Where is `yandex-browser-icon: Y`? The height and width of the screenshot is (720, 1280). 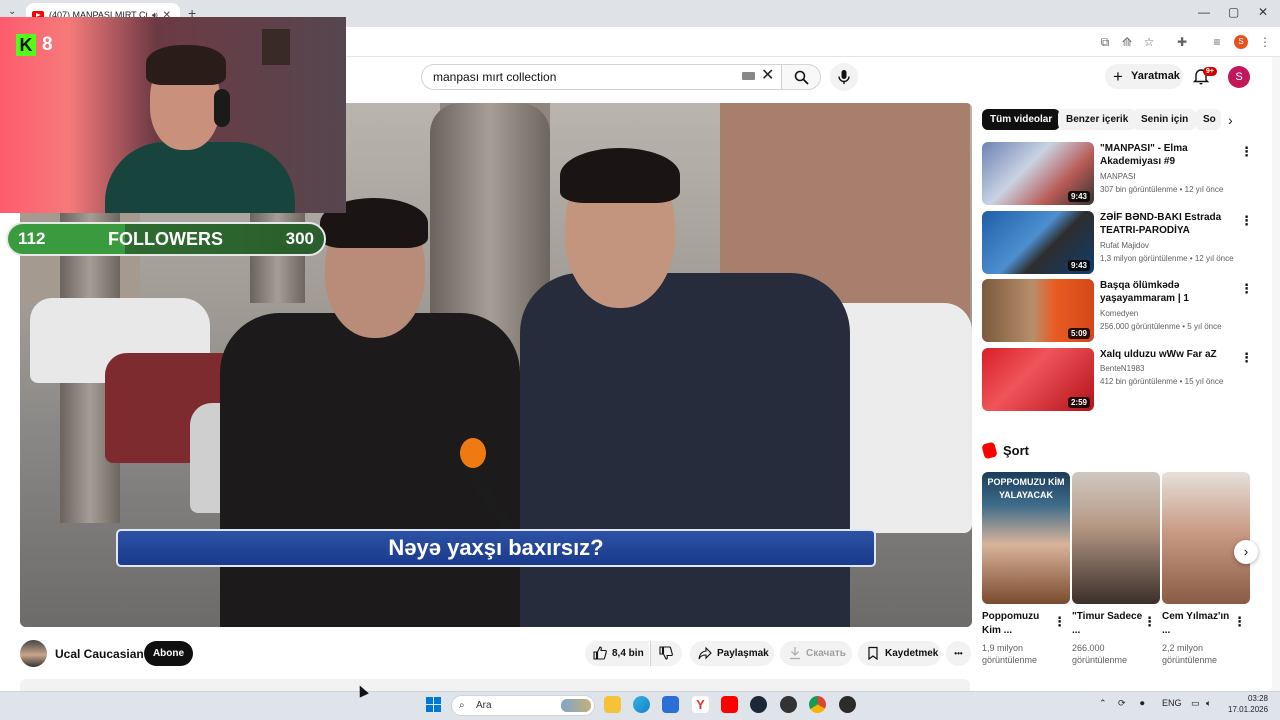 yandex-browser-icon: Y is located at coordinates (700, 704).